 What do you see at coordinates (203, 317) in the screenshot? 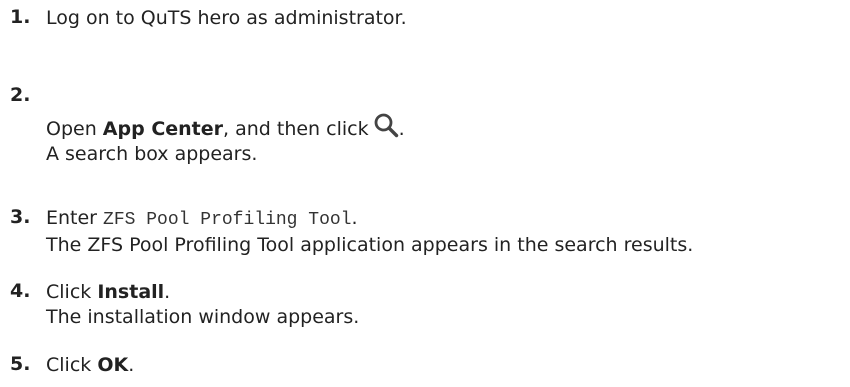
I see `step-result: The installation window appears.` at bounding box center [203, 317].